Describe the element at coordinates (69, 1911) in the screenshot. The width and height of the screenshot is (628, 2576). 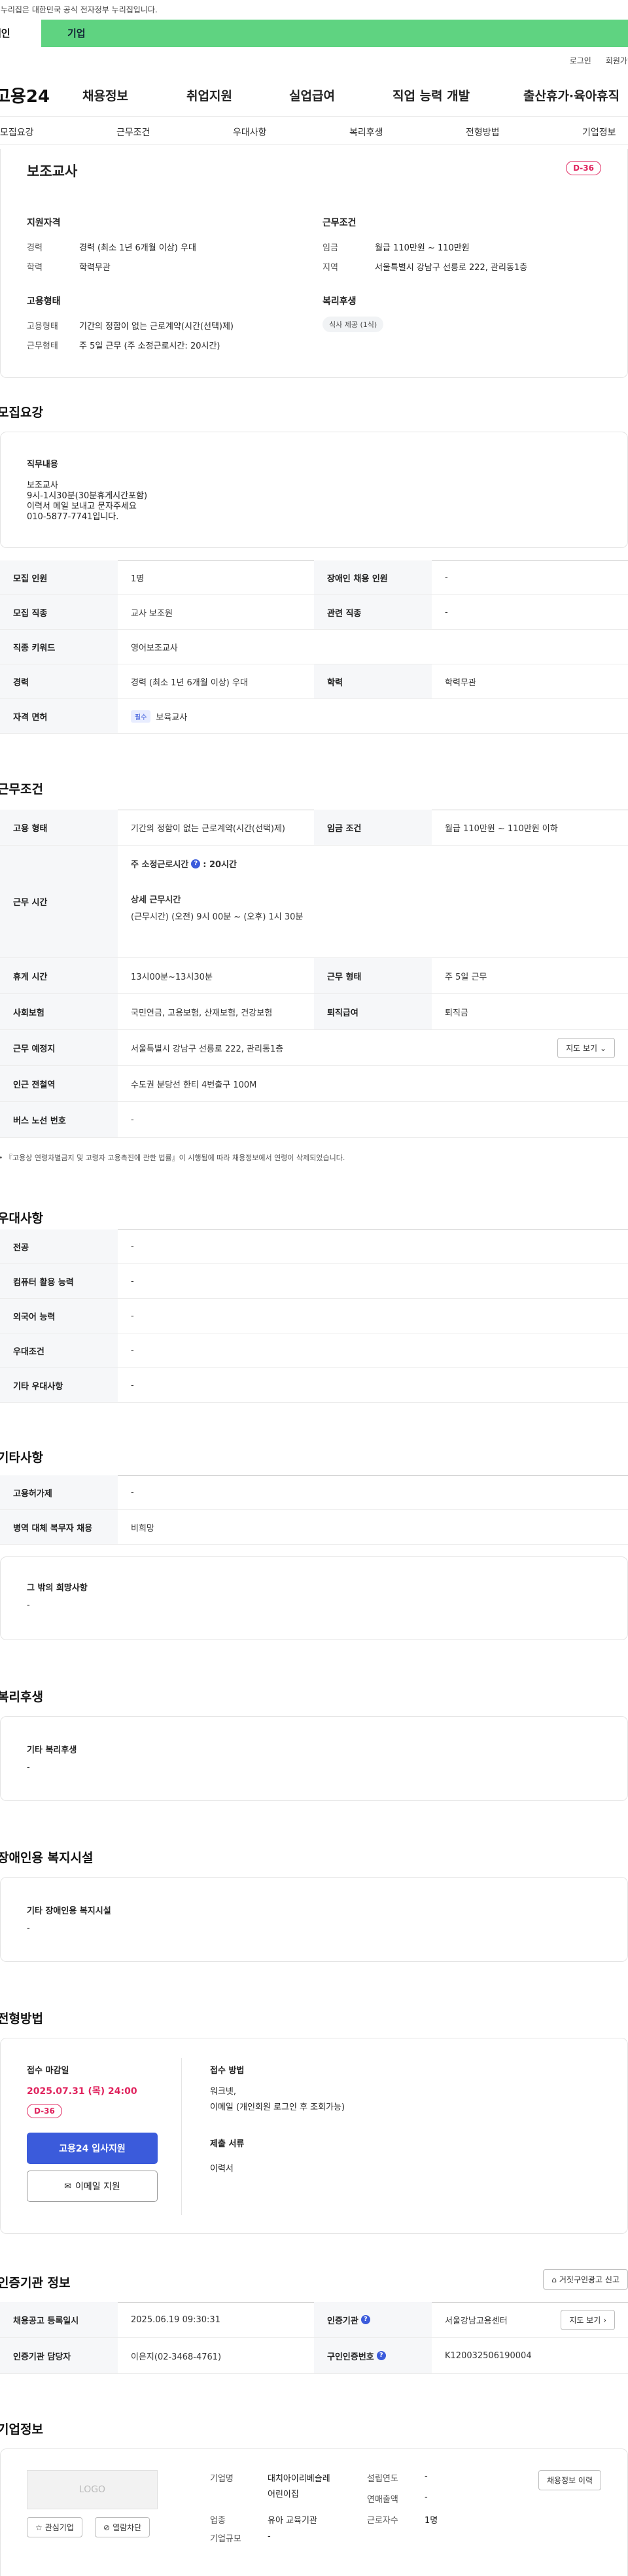
I see `disability-box-title: 기타 장애인용 복지시설` at that location.